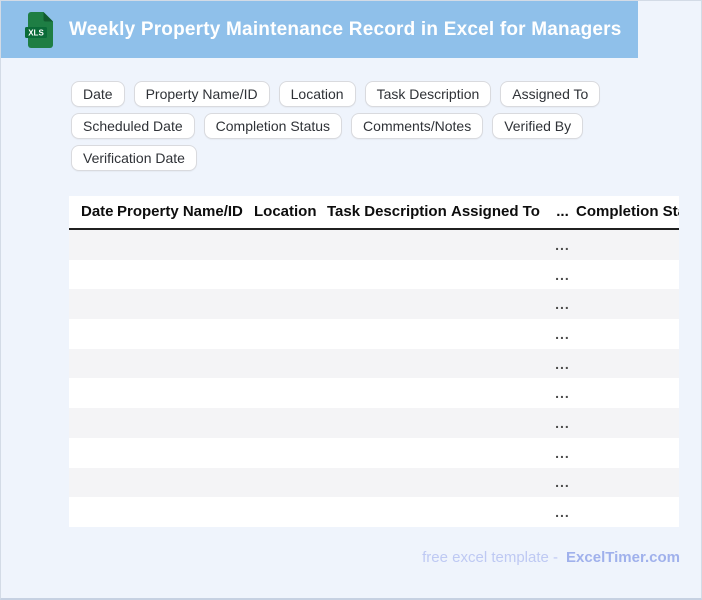 Image resolution: width=702 pixels, height=600 pixels. What do you see at coordinates (98, 94) in the screenshot?
I see `chip-date: Date` at bounding box center [98, 94].